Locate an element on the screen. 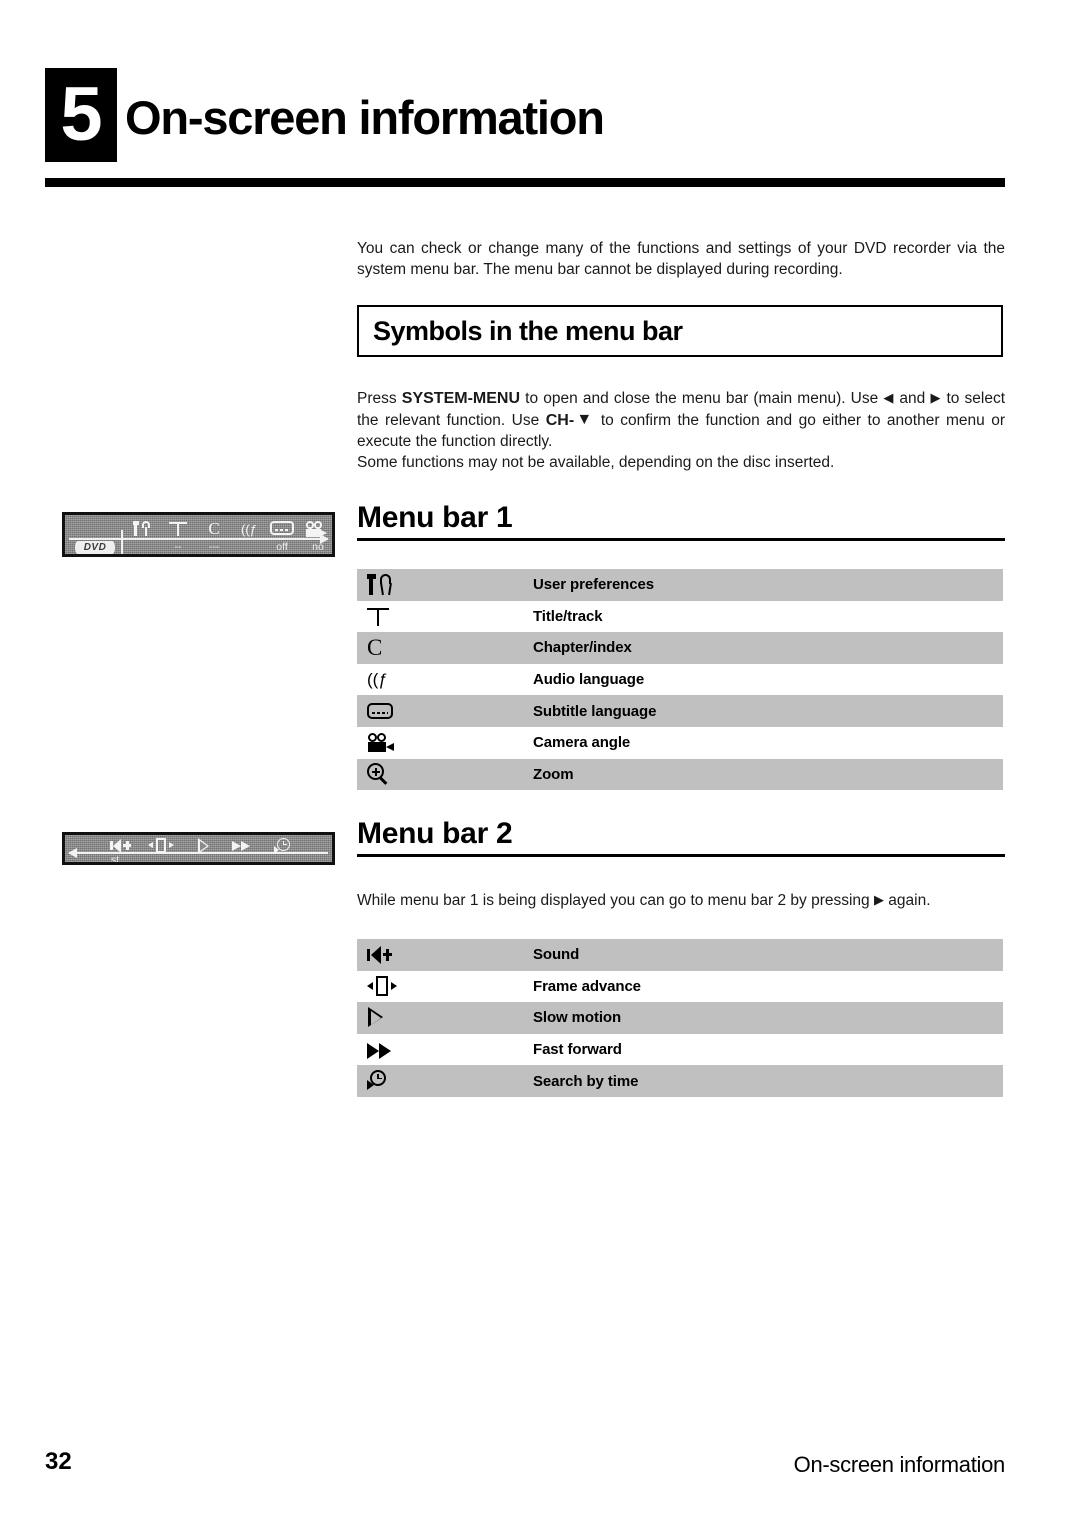  chapter-index-icon: C is located at coordinates (375, 648).